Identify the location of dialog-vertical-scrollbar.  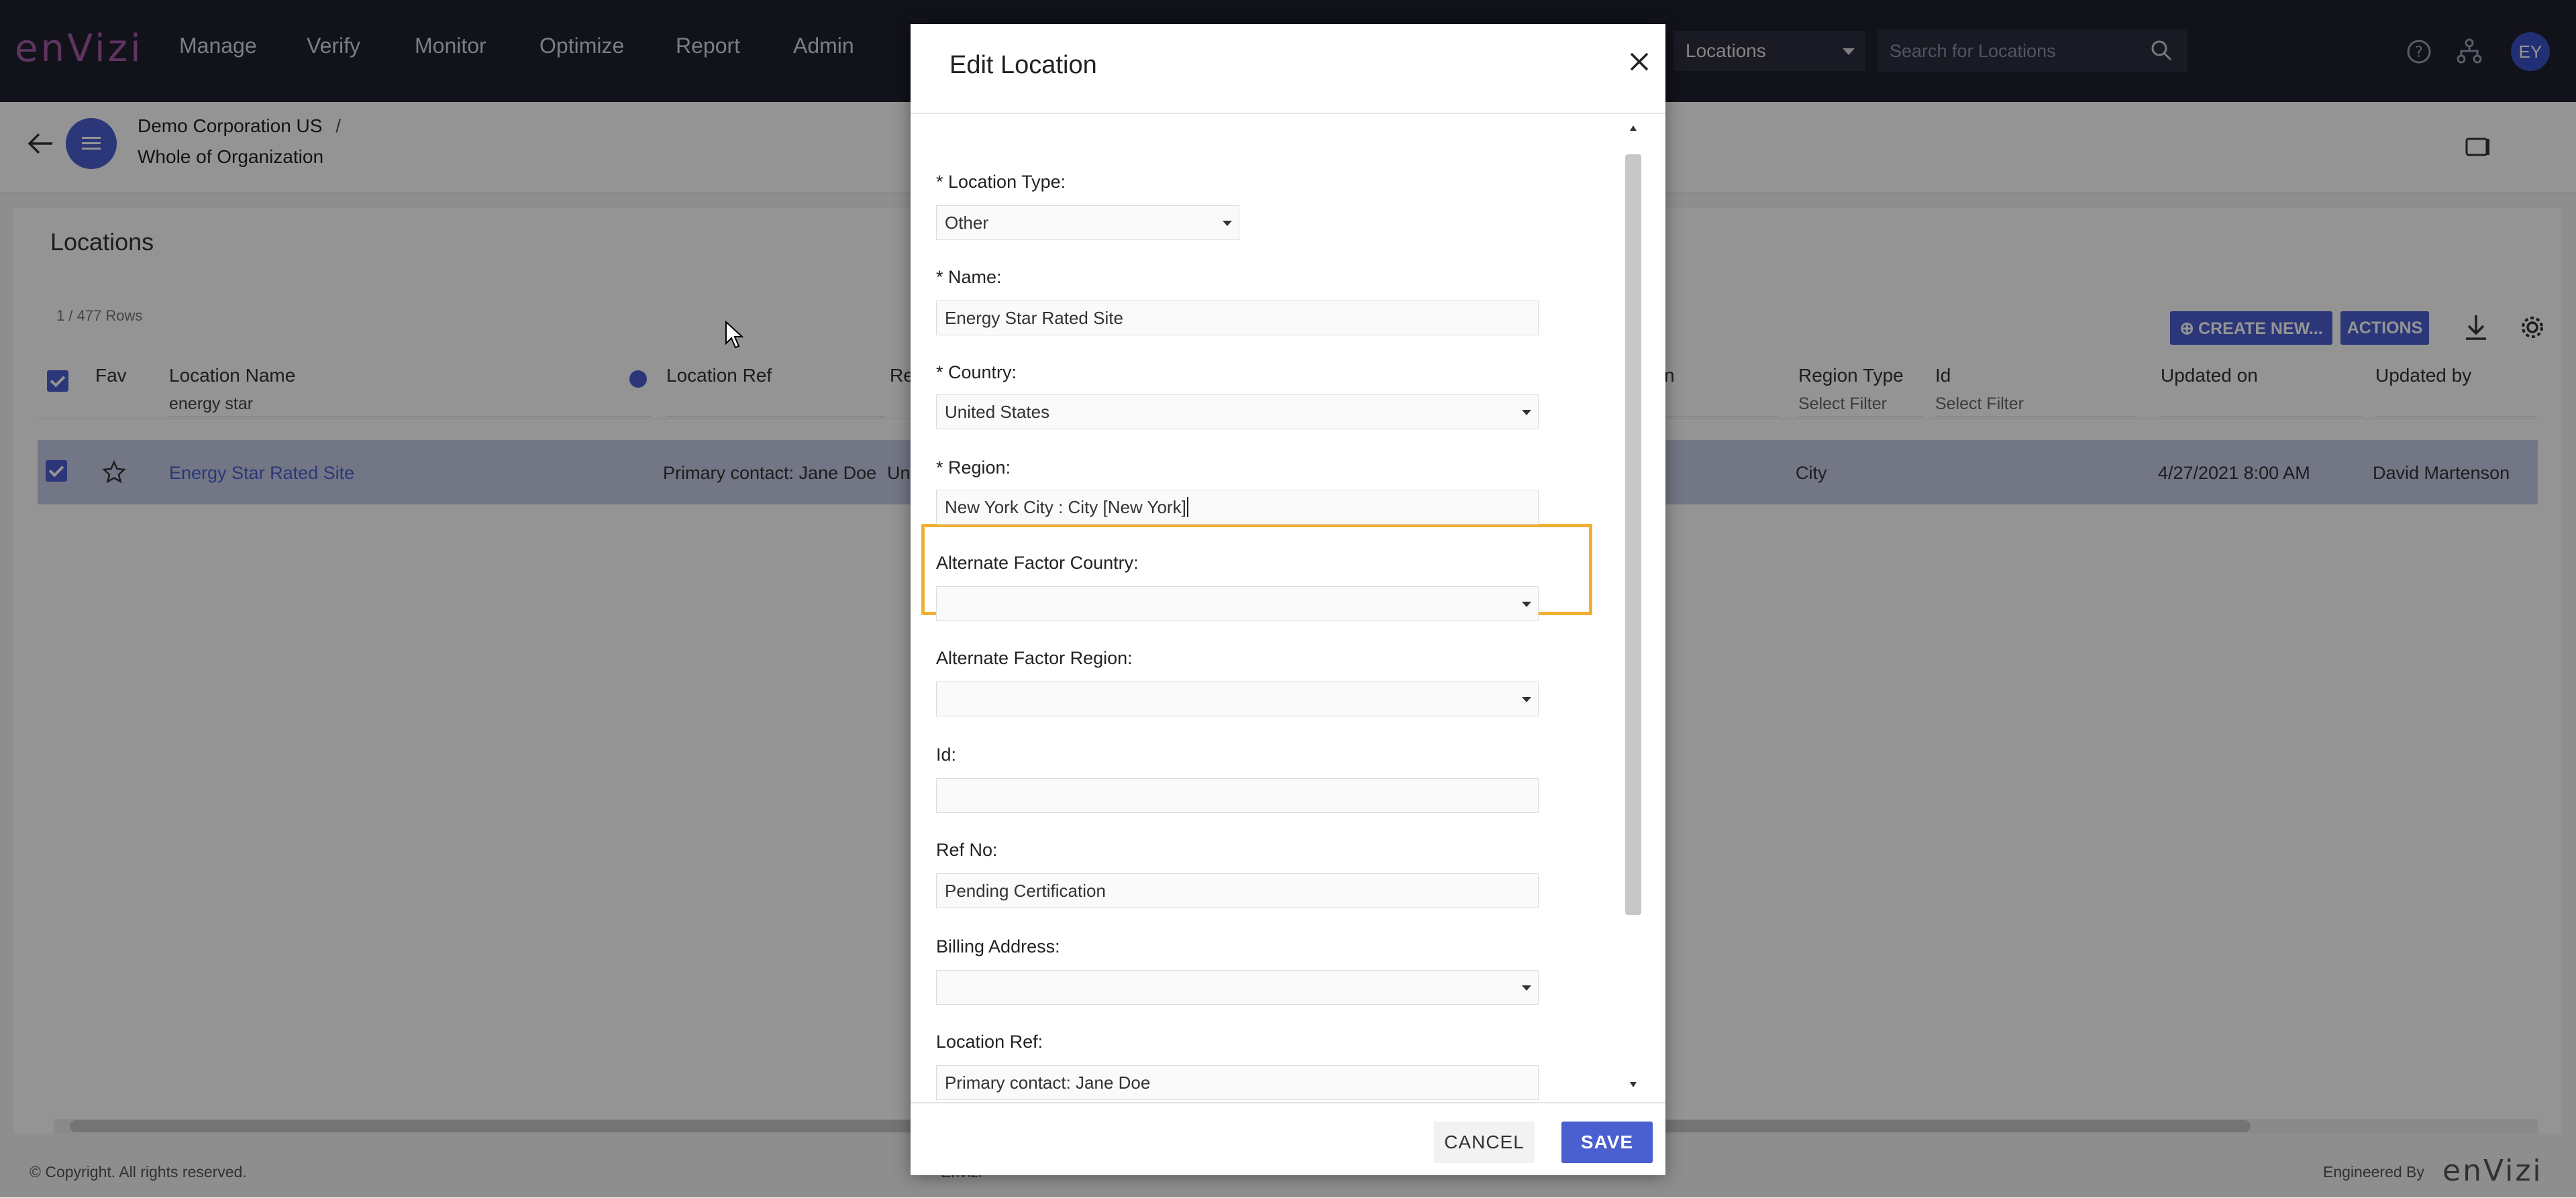
(1633, 607).